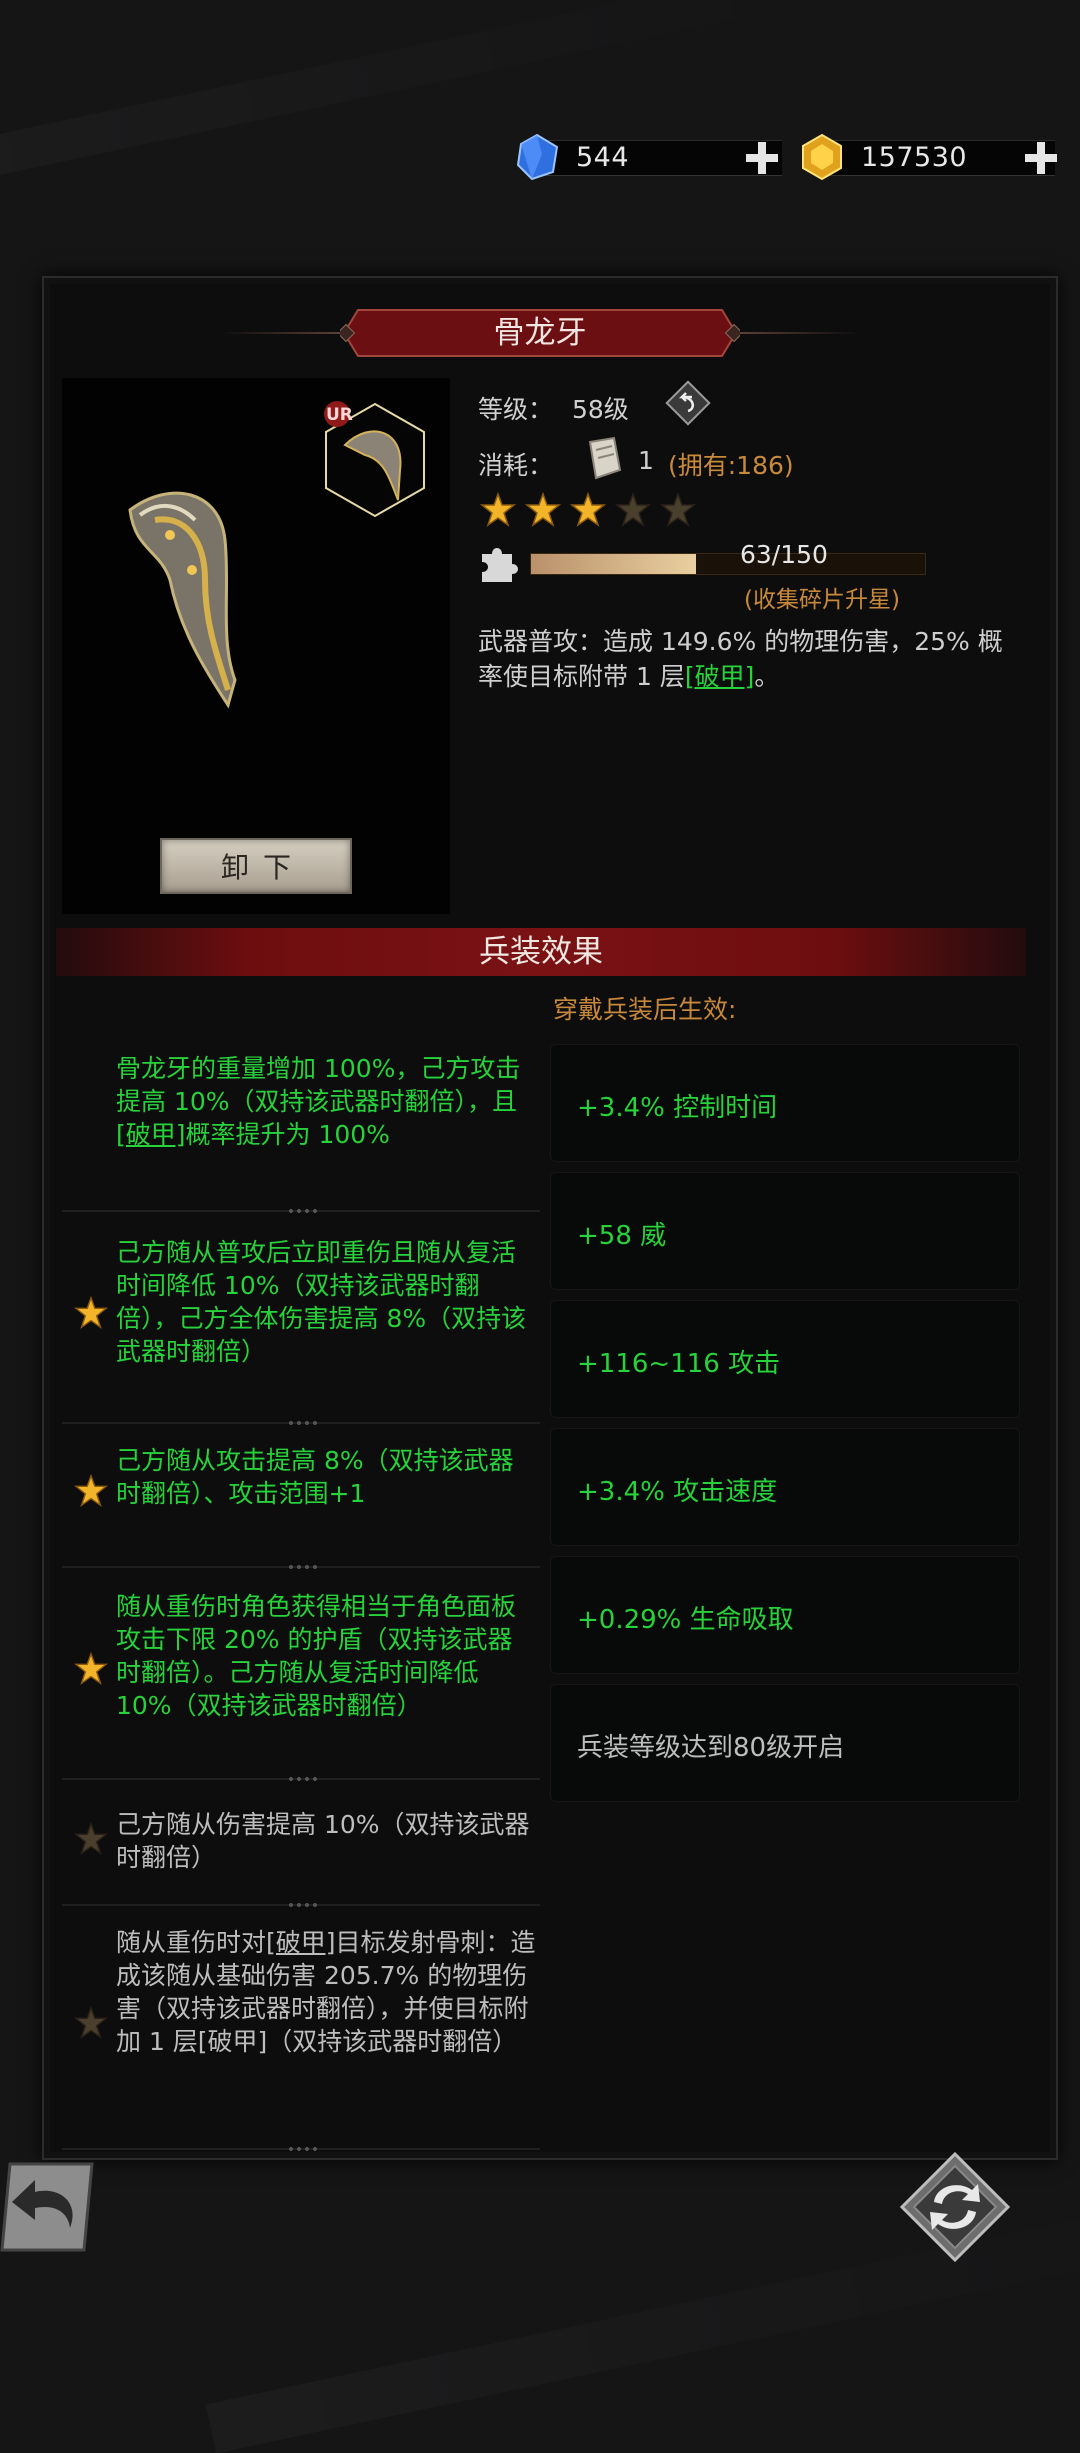 This screenshot has height=2453, width=1080. Describe the element at coordinates (649, 157) in the screenshot. I see `gem-currency: 544` at that location.